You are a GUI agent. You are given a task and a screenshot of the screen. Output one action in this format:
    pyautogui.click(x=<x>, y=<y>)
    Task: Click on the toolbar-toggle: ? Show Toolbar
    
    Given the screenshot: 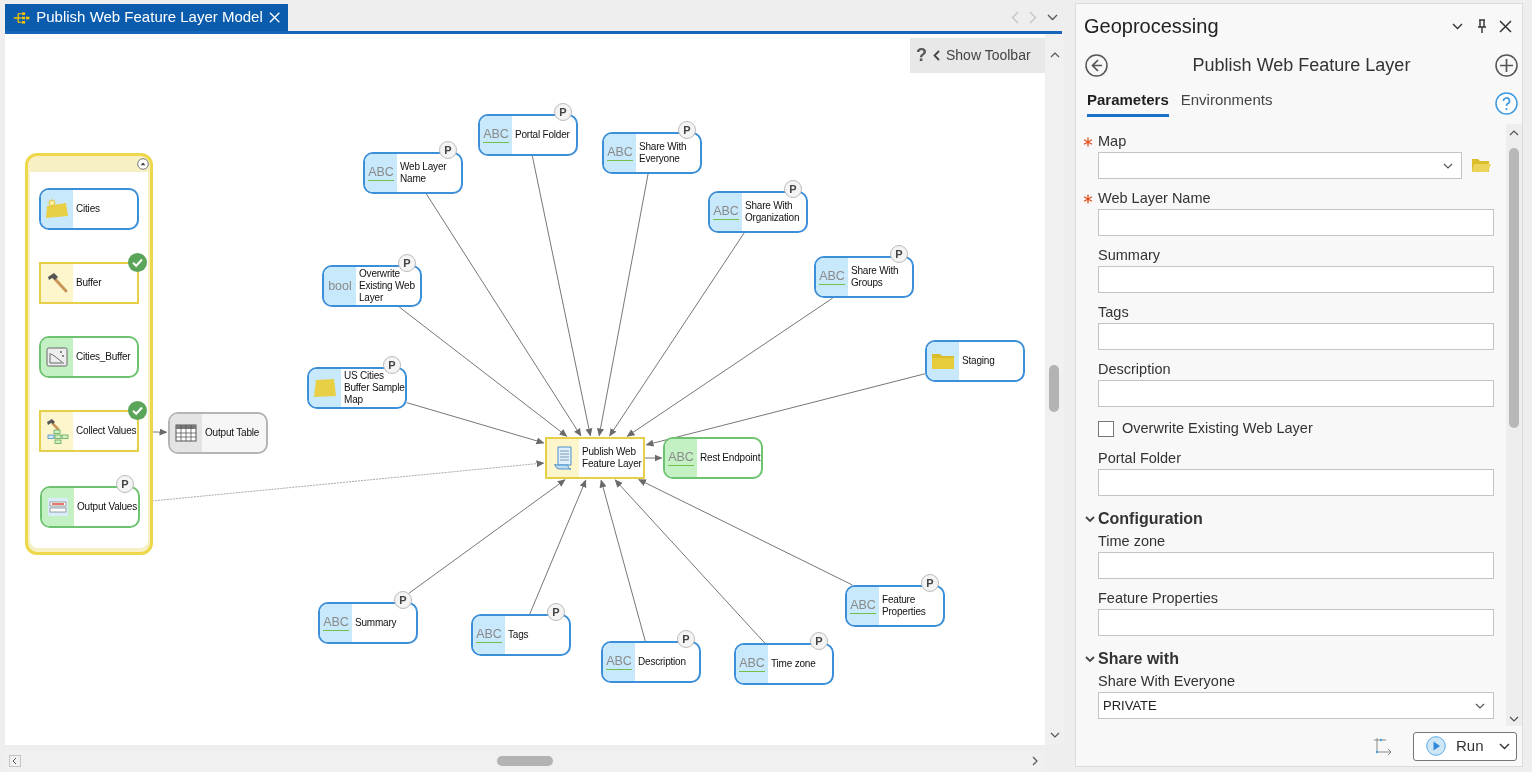 What is the action you would take?
    pyautogui.click(x=977, y=55)
    